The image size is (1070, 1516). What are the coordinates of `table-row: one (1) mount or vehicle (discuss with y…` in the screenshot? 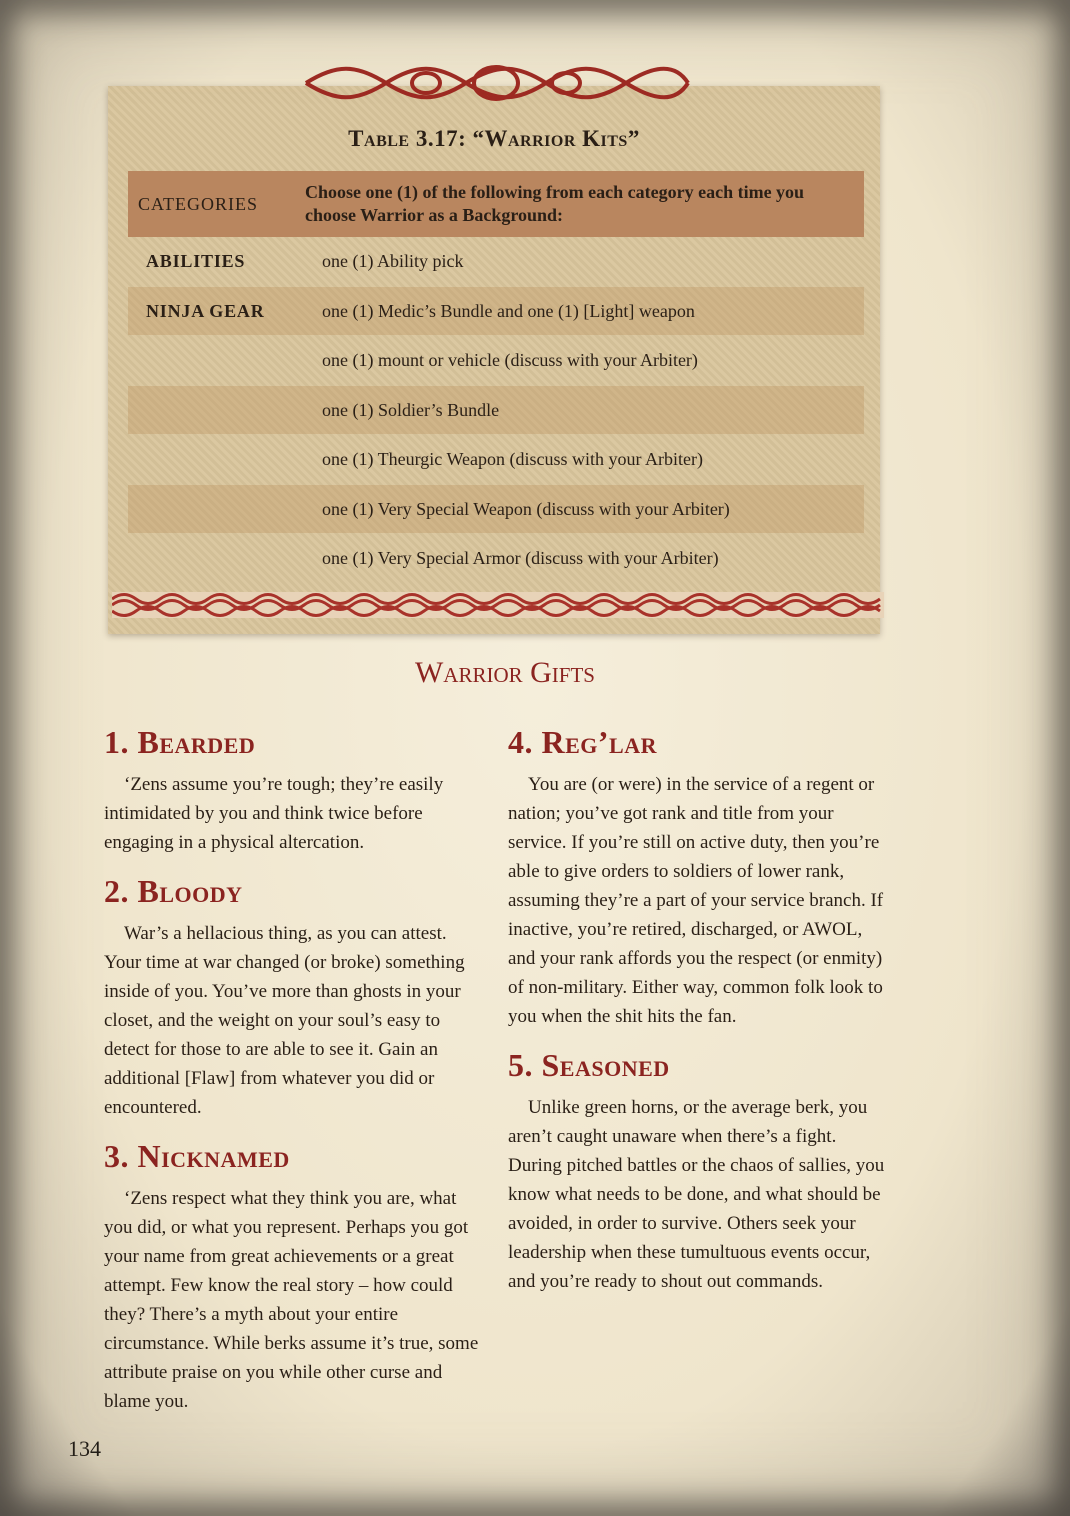 It's located at (496, 360).